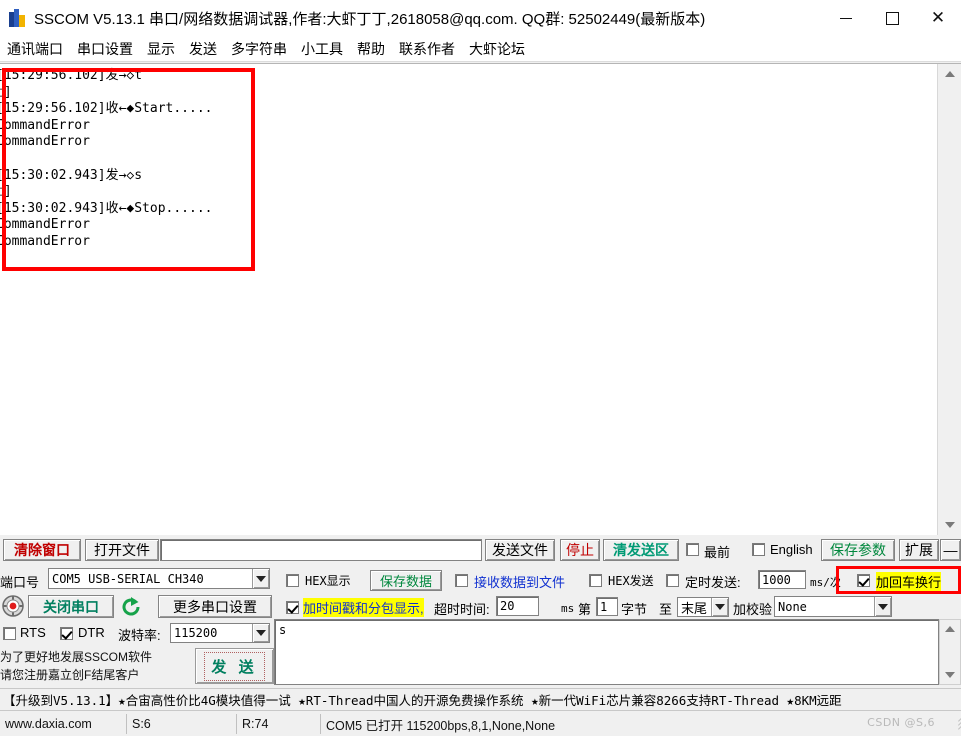  Describe the element at coordinates (595, 580) in the screenshot. I see `hex-send-checkbox` at that location.